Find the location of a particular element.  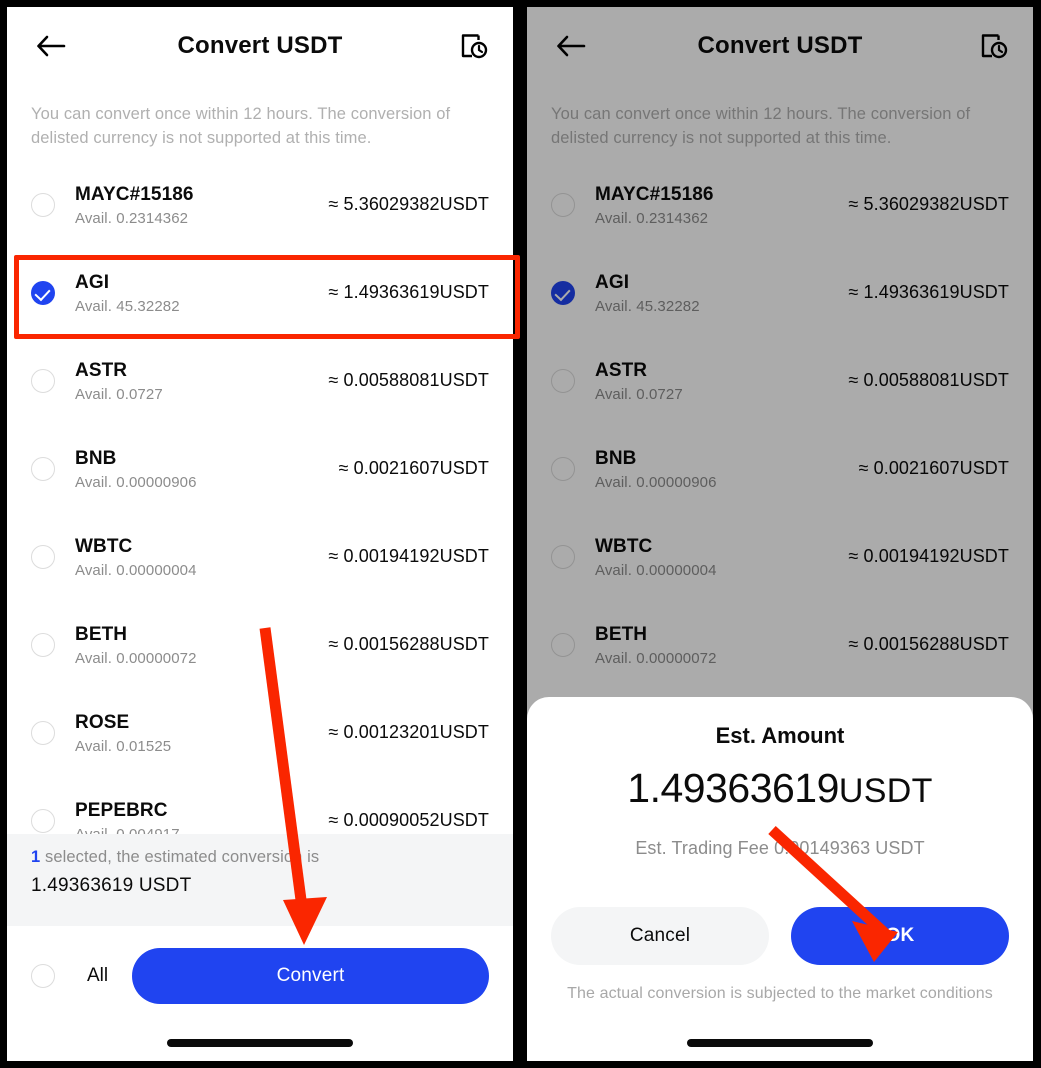

dialog-trading-fee: Est. Trading Fee 0.00149363 USDT is located at coordinates (780, 848).